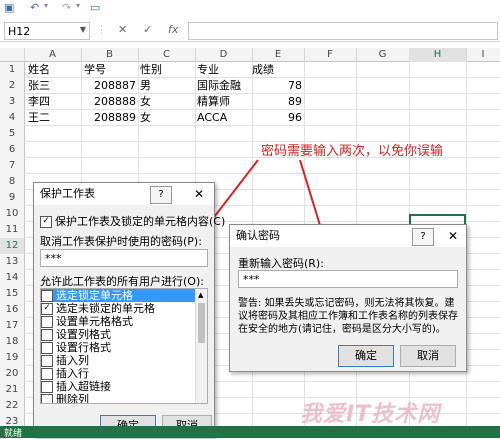 Image resolution: width=500 pixels, height=439 pixels. I want to click on permission-item: 删除列, so click(118, 398).